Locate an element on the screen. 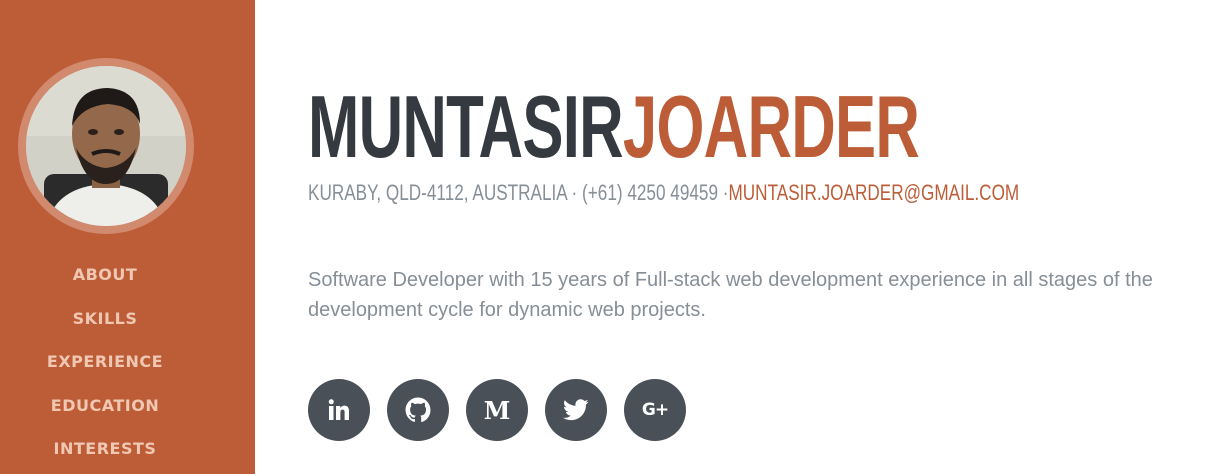 The width and height of the screenshot is (1219, 476). email-link: MUNTASIR.JOARDER@GMAIL.COM is located at coordinates (873, 192).